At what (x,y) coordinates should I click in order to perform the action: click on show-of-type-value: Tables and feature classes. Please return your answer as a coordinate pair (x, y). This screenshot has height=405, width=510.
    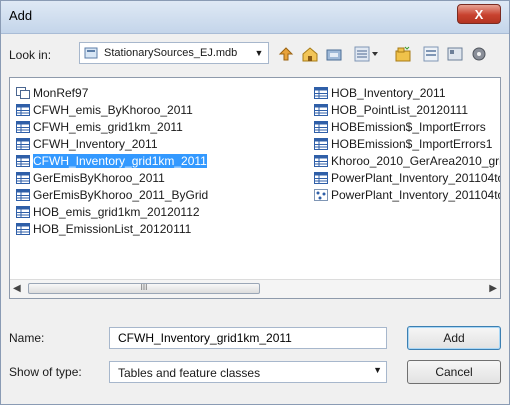
    Looking at the image, I should click on (189, 373).